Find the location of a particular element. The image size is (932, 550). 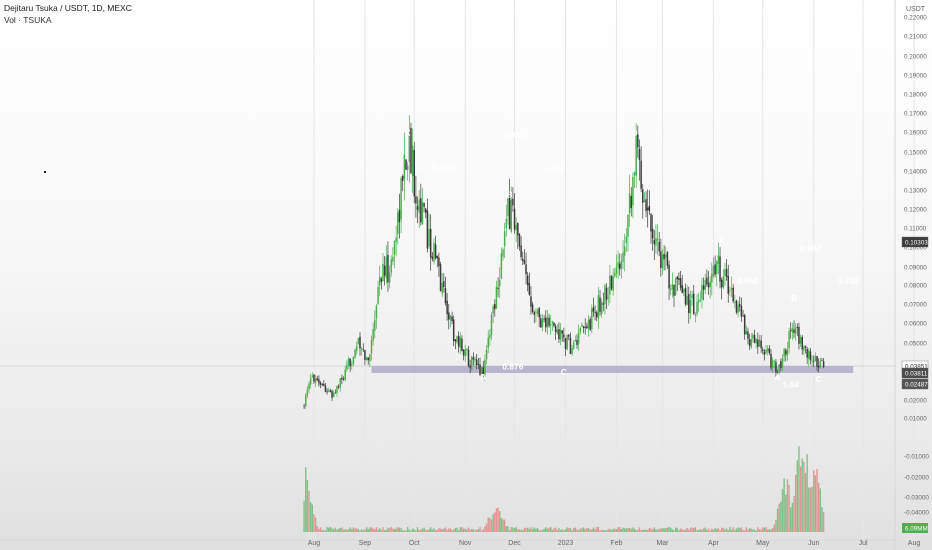

y-tick-label: 0.05000 is located at coordinates (915, 344).